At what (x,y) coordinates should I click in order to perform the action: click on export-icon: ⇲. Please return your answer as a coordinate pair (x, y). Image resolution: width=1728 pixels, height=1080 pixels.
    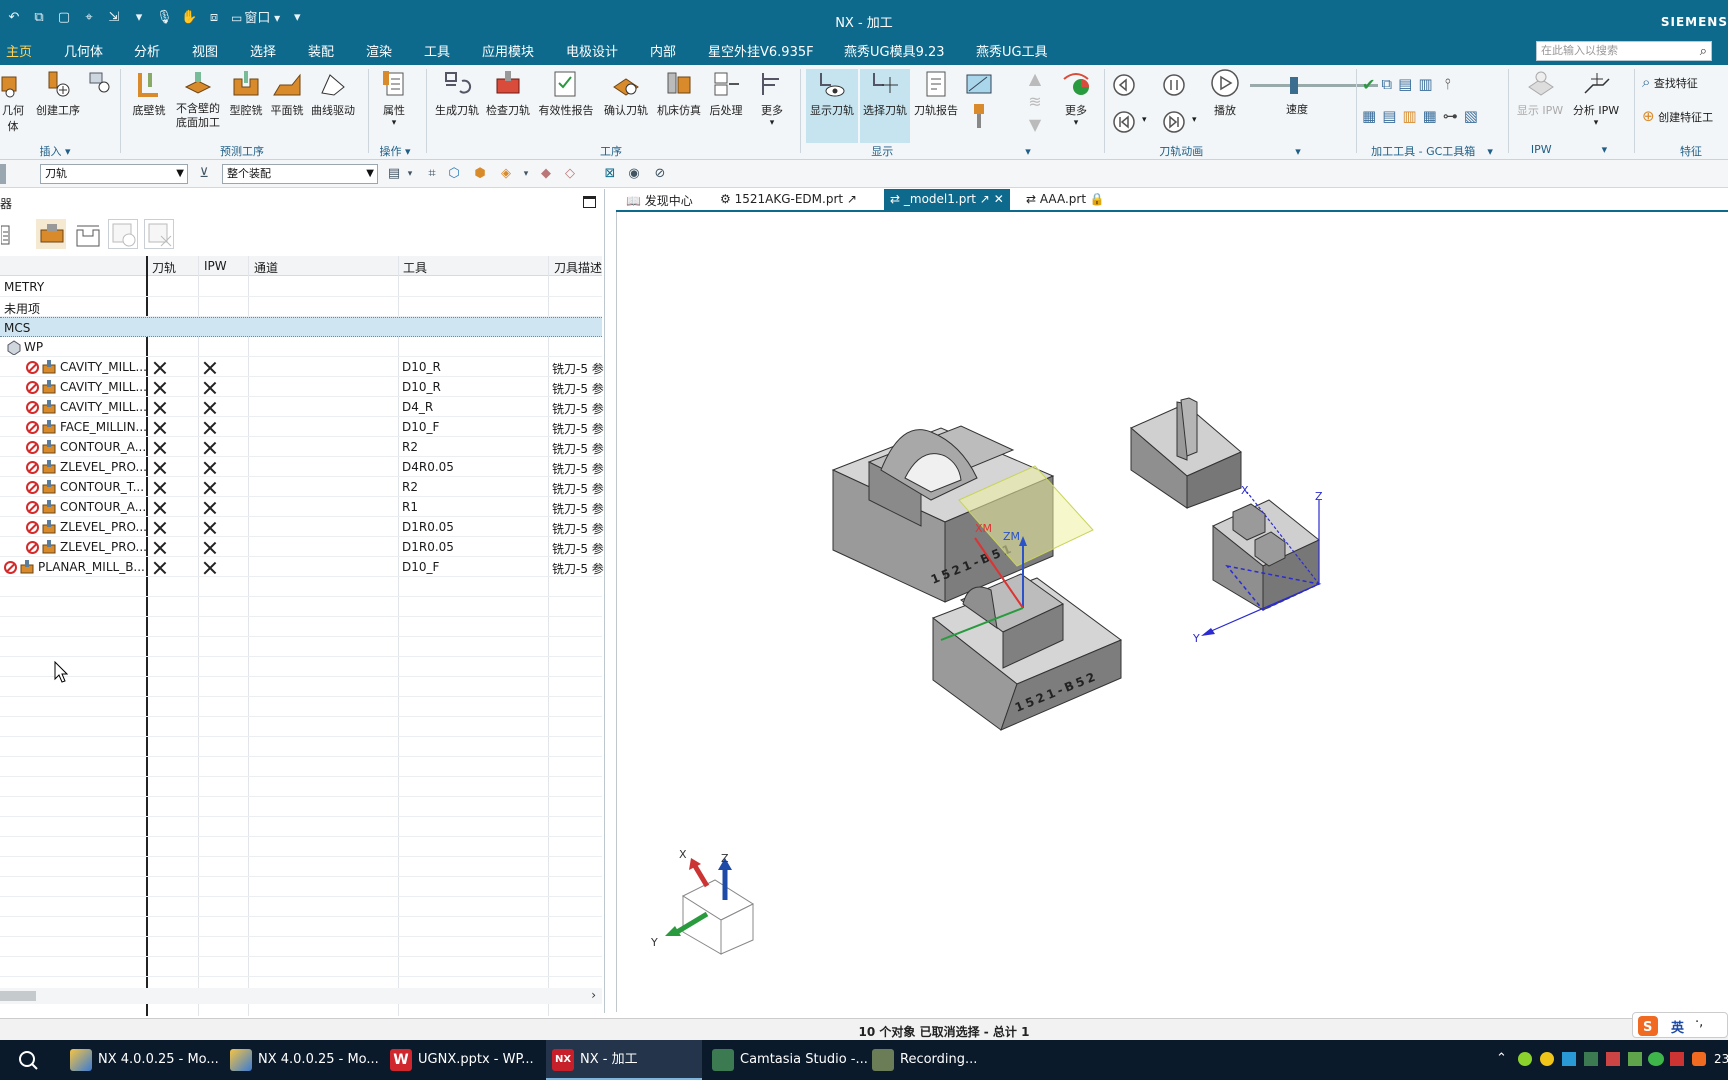
    Looking at the image, I should click on (114, 18).